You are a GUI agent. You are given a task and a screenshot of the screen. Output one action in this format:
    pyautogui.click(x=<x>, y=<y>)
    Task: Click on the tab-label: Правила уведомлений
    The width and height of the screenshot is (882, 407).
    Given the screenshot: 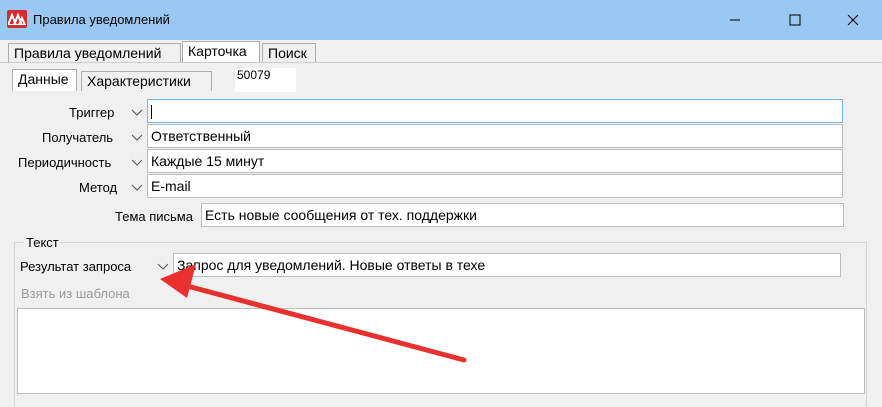 What is the action you would take?
    pyautogui.click(x=88, y=53)
    